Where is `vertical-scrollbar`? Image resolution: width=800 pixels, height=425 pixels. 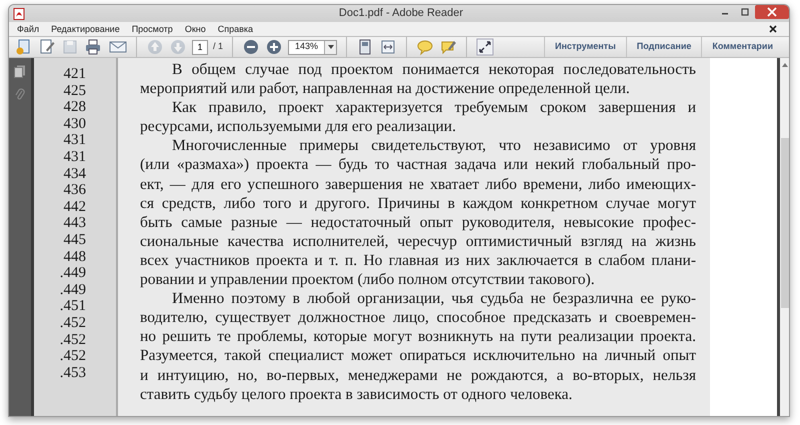
vertical-scrollbar is located at coordinates (783, 237).